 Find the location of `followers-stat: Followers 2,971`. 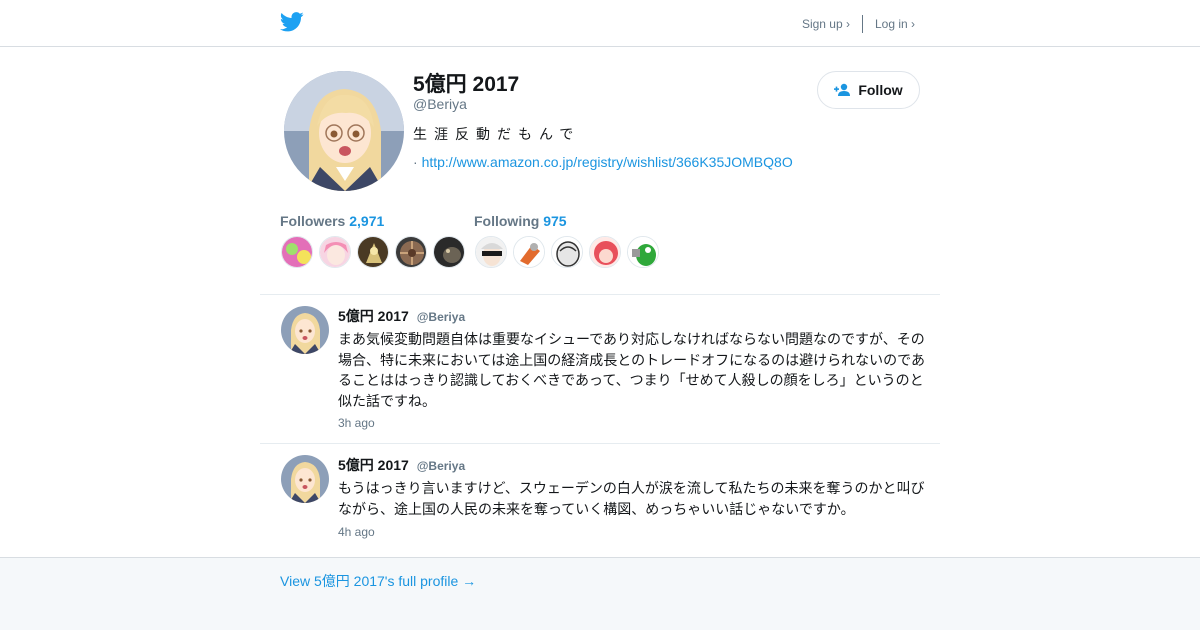

followers-stat: Followers 2,971 is located at coordinates (332, 221).